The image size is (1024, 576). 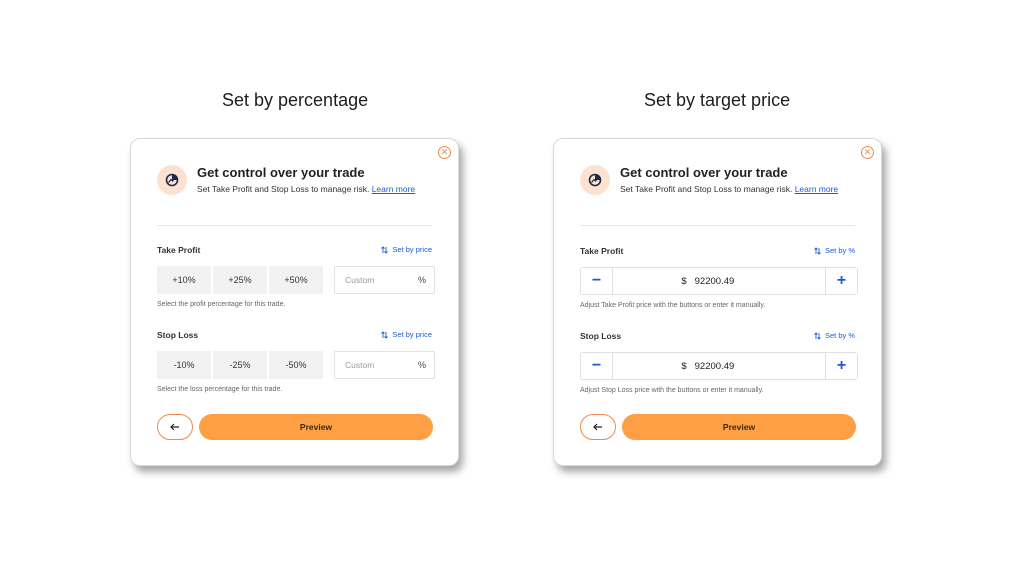 What do you see at coordinates (184, 280) in the screenshot?
I see `take-profit-10-button: +10%` at bounding box center [184, 280].